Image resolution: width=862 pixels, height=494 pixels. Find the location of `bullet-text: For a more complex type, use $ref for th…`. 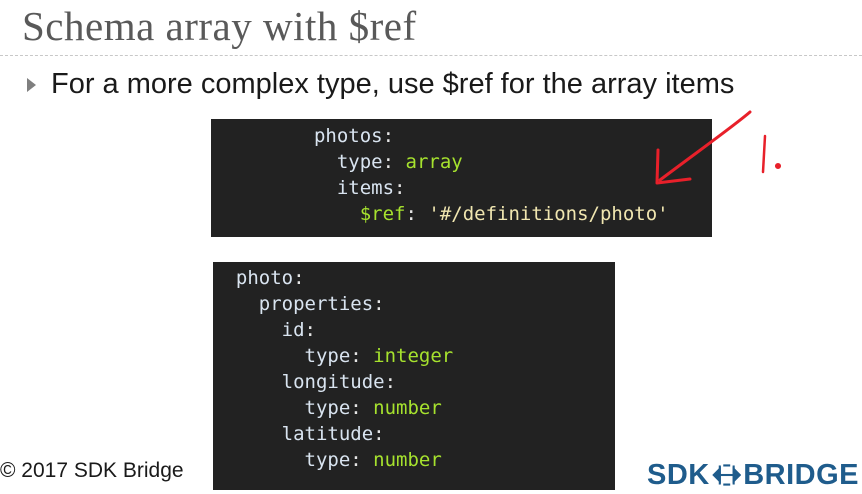

bullet-text: For a more complex type, use $ref for th… is located at coordinates (393, 84).